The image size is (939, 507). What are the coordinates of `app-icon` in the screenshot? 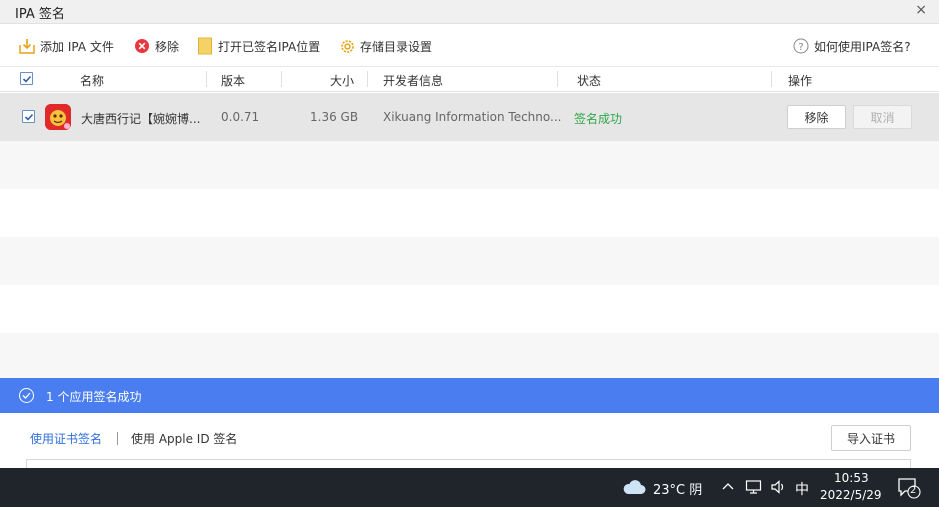 It's located at (58, 117).